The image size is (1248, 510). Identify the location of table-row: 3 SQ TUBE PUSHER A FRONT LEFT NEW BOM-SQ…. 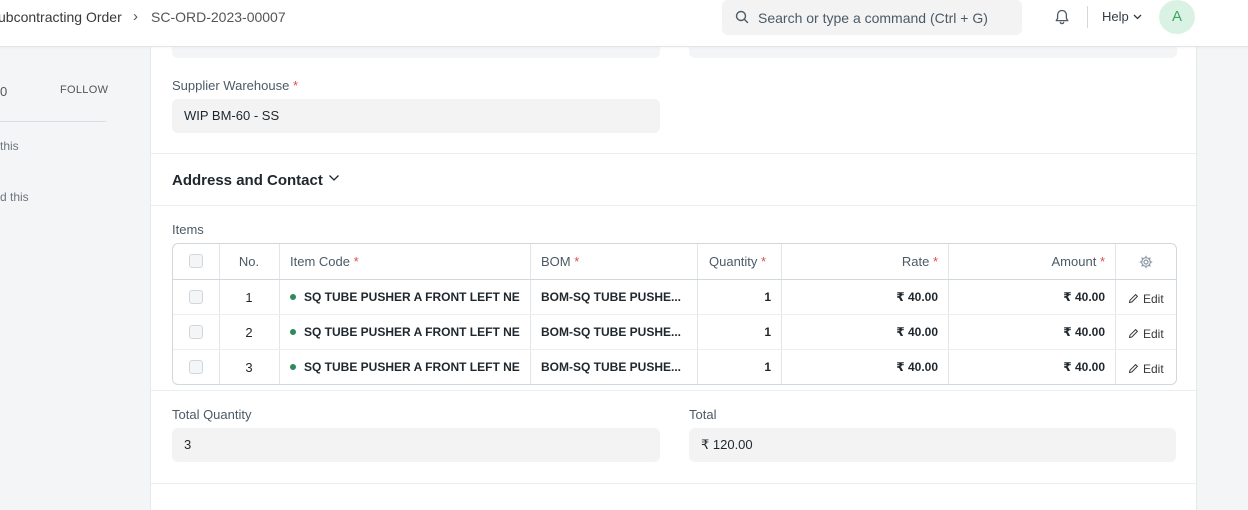
(674, 366).